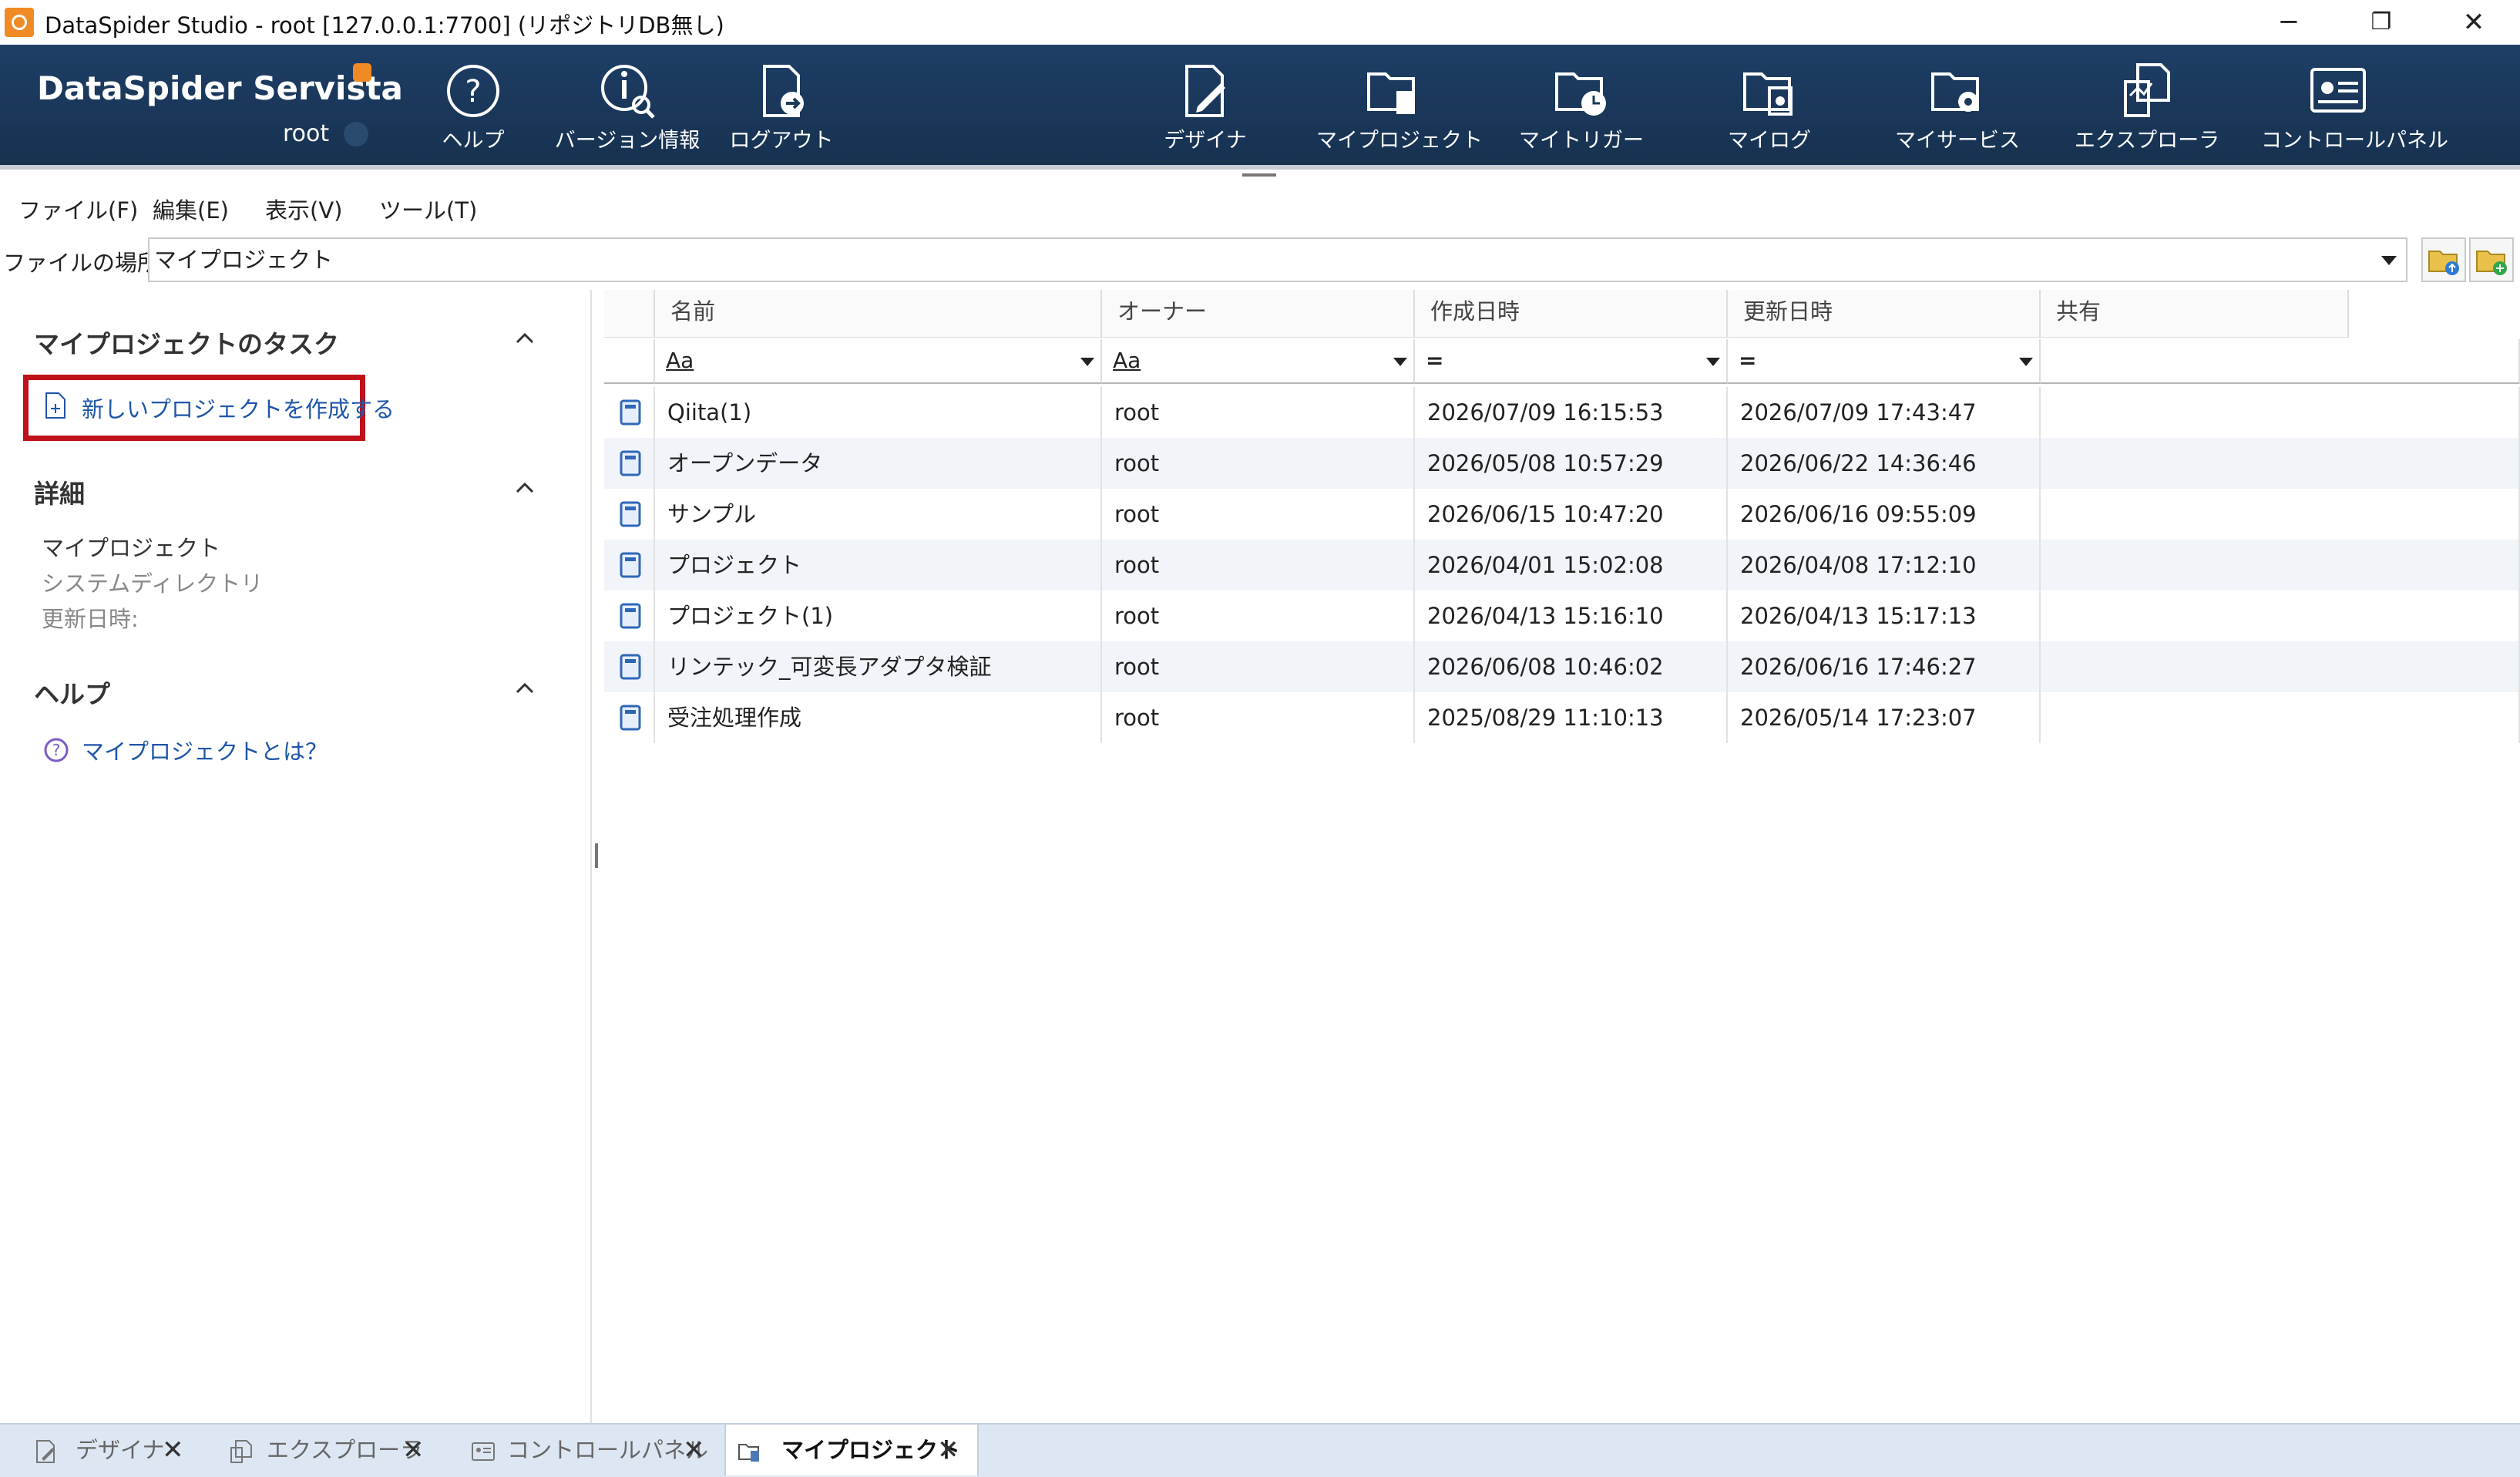 The image size is (2520, 1477). What do you see at coordinates (1581, 110) in the screenshot?
I see `my-trigger-button: マイトリガー` at bounding box center [1581, 110].